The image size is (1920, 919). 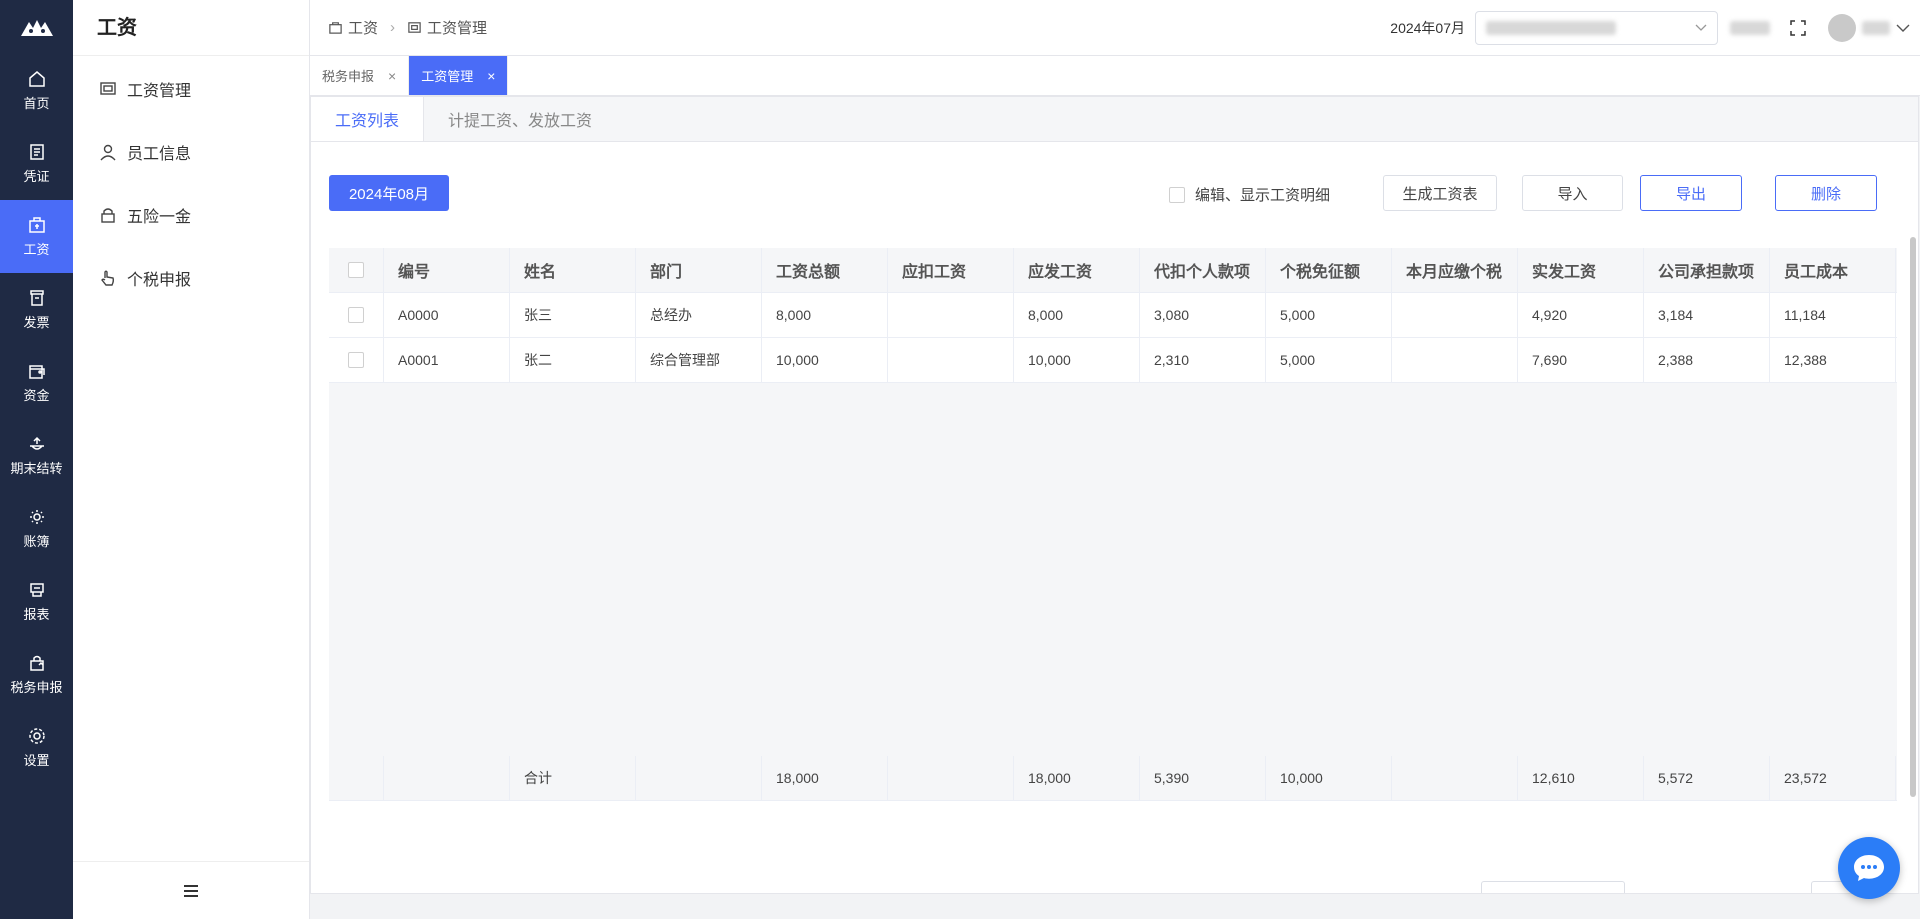 What do you see at coordinates (36, 443) in the screenshot?
I see `period-close-icon` at bounding box center [36, 443].